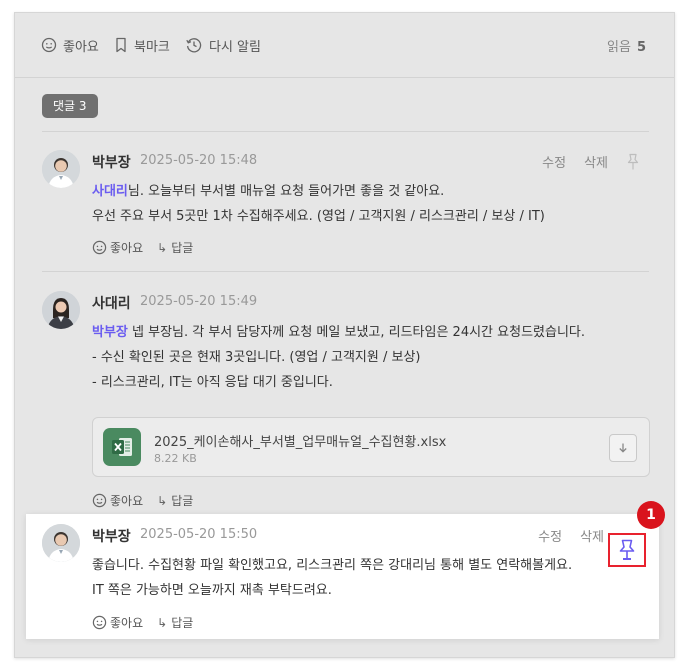 The width and height of the screenshot is (688, 672). Describe the element at coordinates (152, 47) in the screenshot. I see `bookmark-label: 북마크` at that location.